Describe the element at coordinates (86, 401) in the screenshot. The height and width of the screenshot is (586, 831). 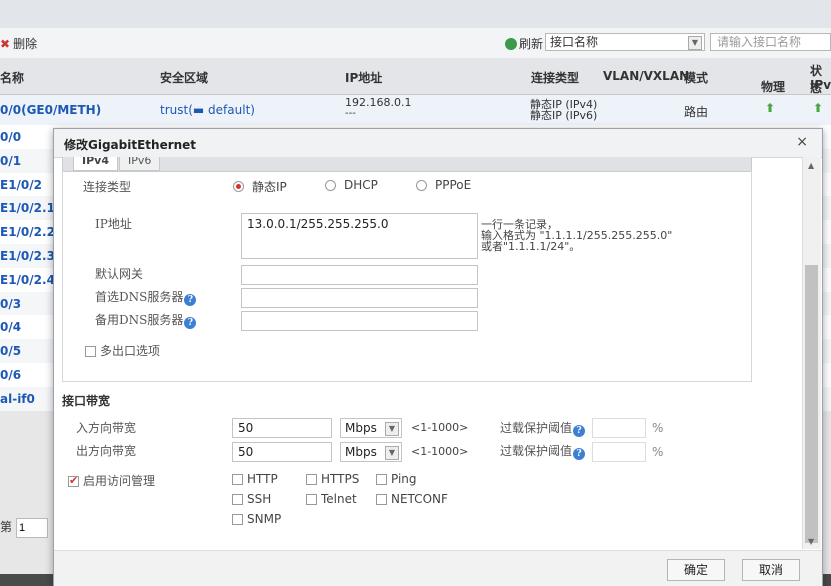
I see `bandwidth-title: 接口带宽` at that location.